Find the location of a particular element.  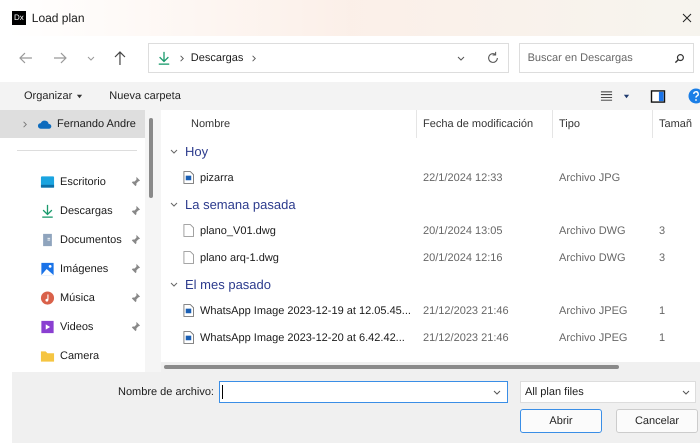

file-date: 20/1/2024 12:16 is located at coordinates (463, 258).